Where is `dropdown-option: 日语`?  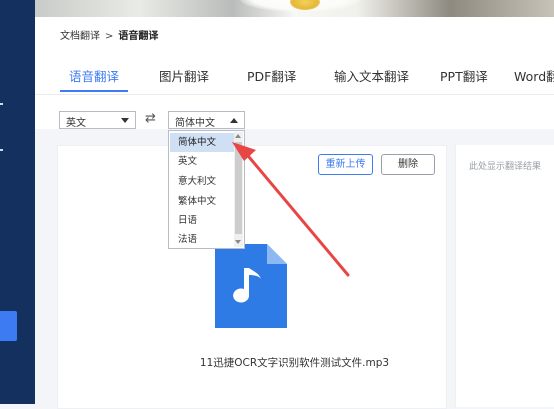 dropdown-option: 日语 is located at coordinates (203, 220).